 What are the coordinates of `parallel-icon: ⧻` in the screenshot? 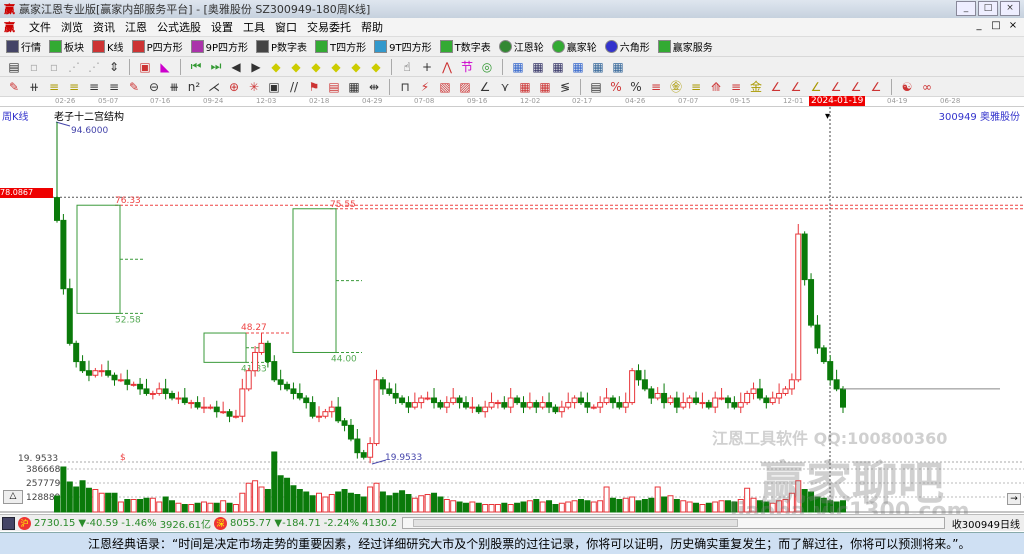 It's located at (174, 87).